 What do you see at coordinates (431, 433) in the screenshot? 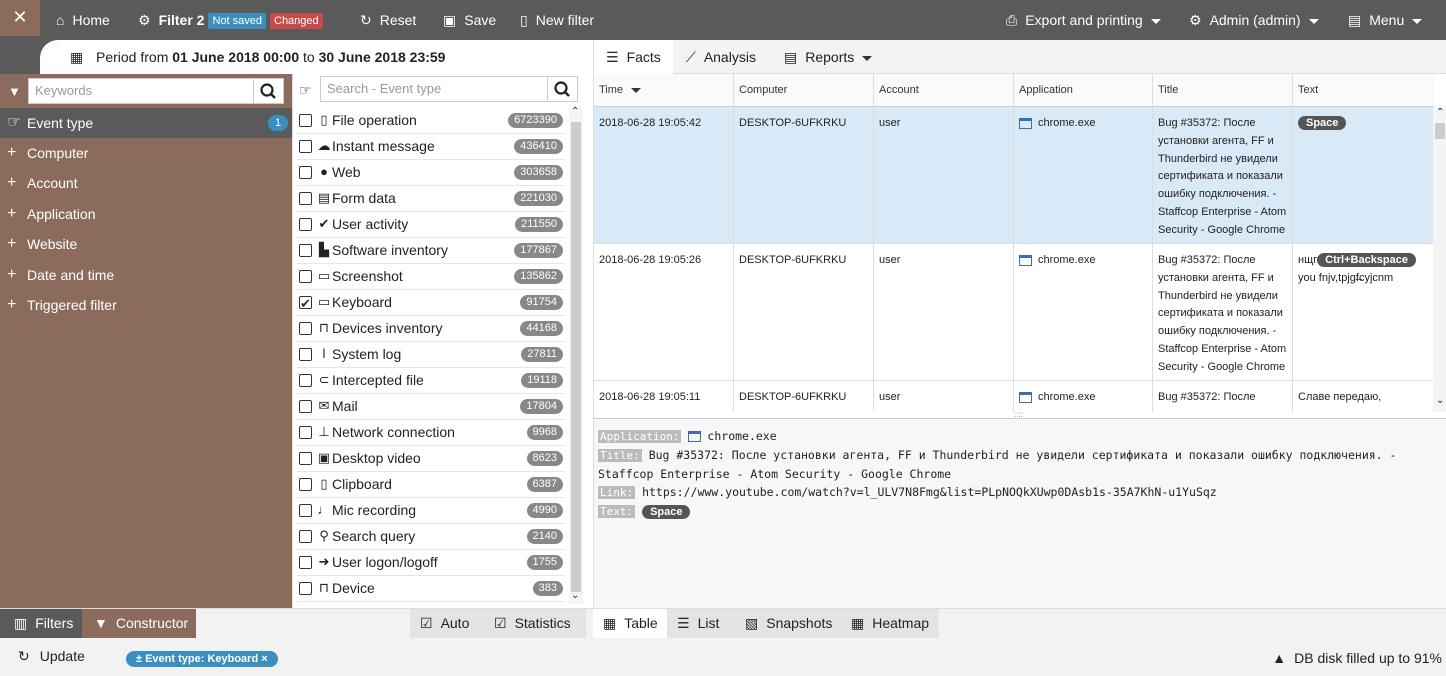
I see `event-type-item: ⊥ Network connection 9968` at bounding box center [431, 433].